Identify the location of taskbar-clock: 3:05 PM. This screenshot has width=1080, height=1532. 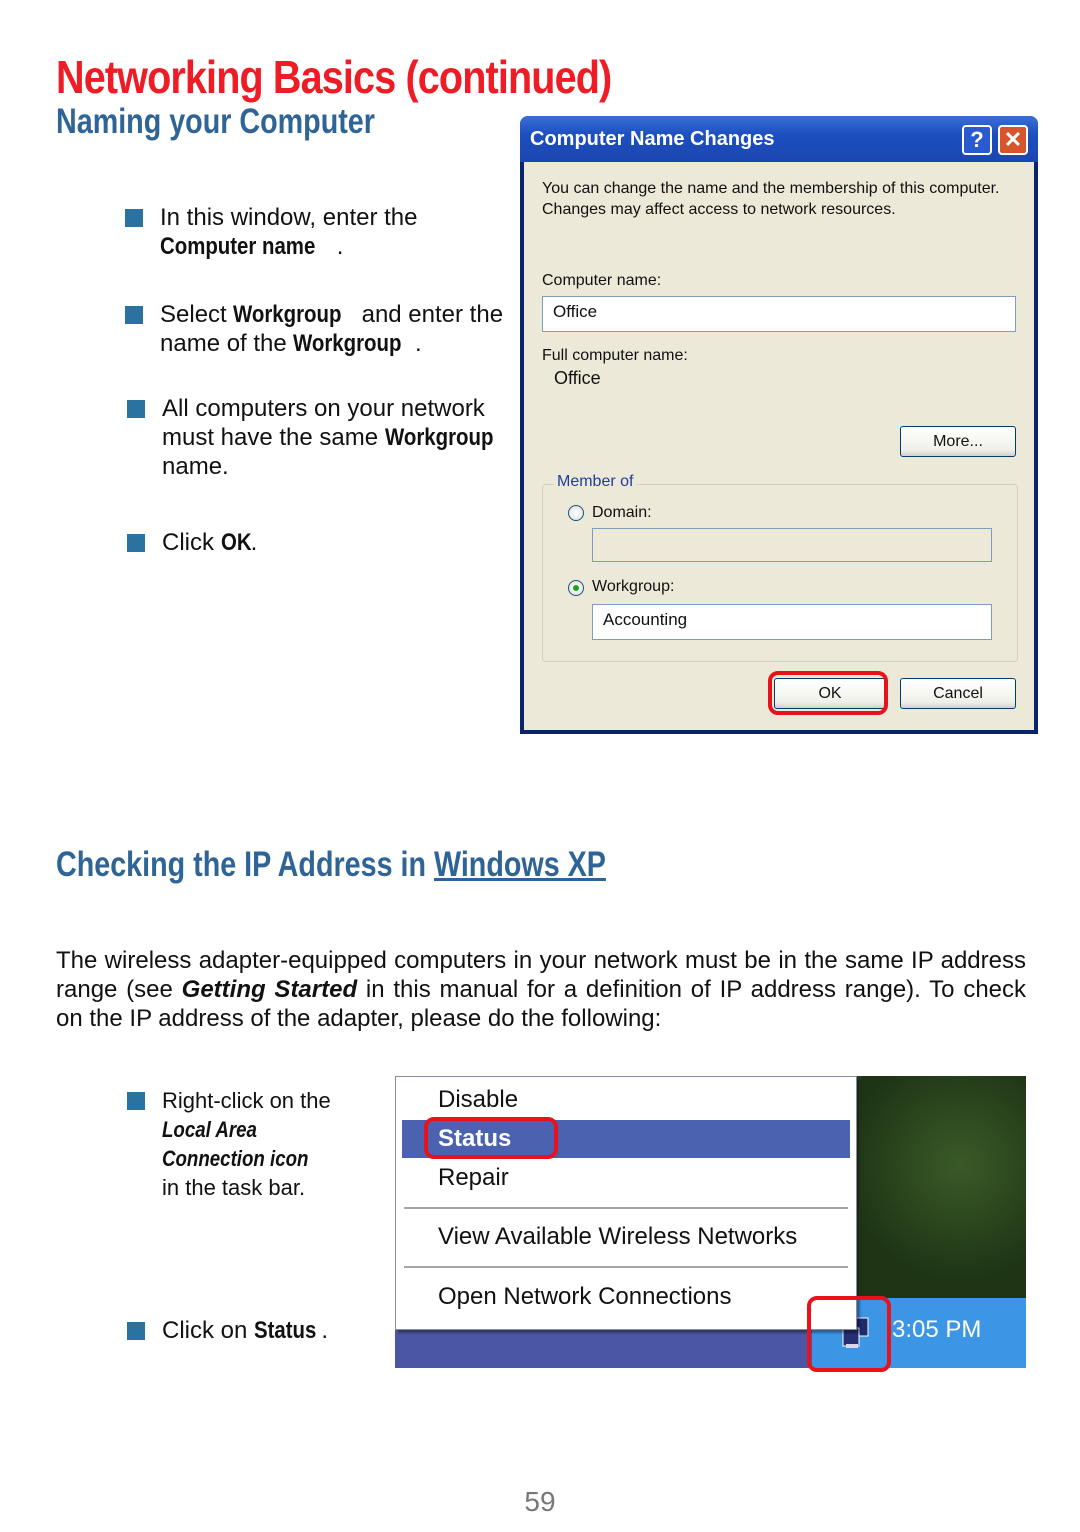
(937, 1329).